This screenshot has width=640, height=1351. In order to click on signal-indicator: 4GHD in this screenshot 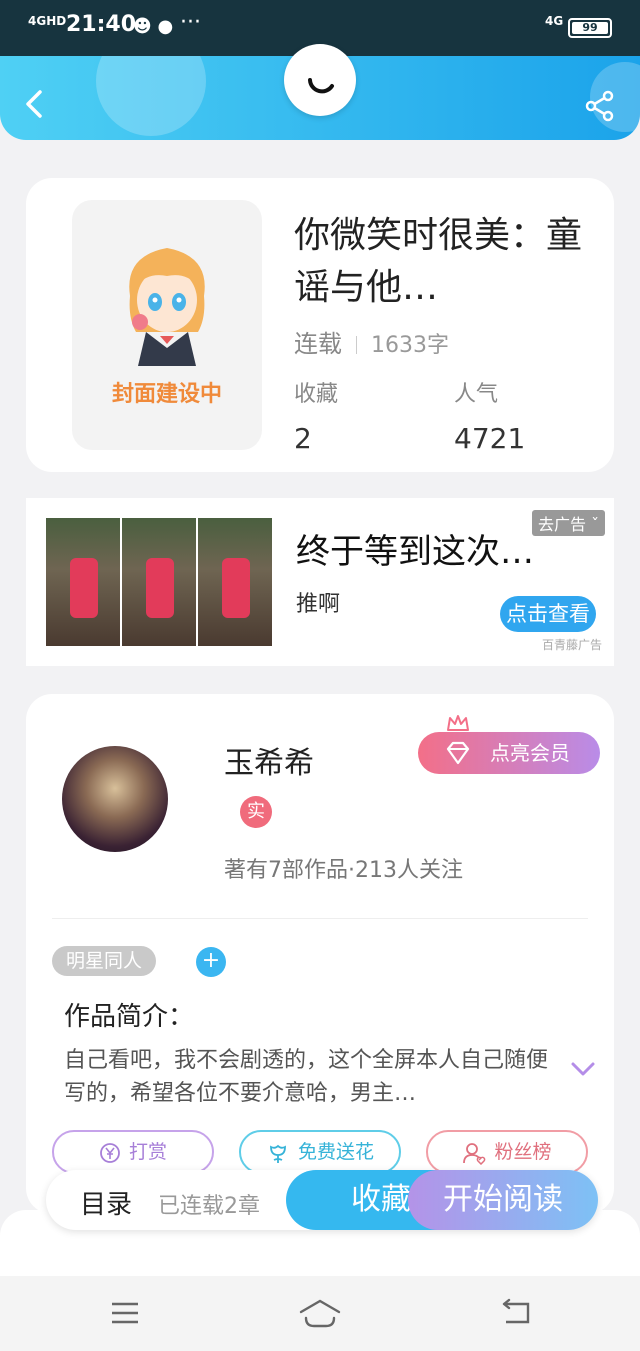, I will do `click(47, 21)`.